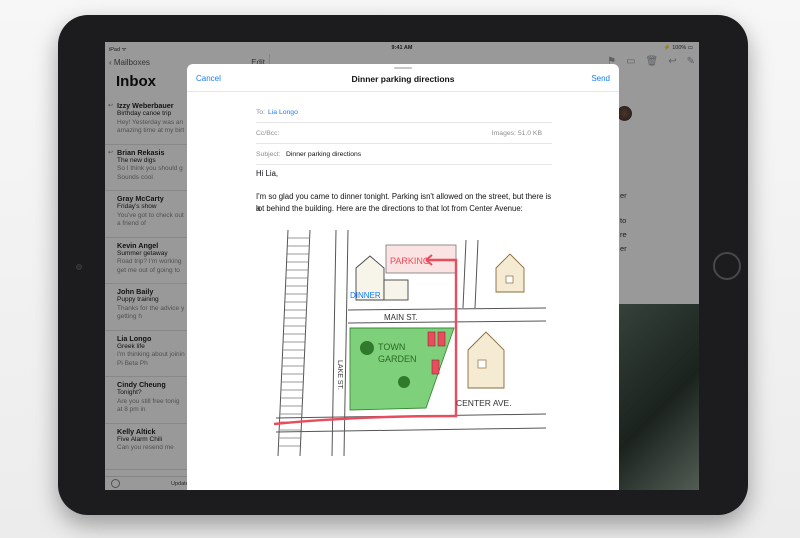 This screenshot has height=538, width=800. Describe the element at coordinates (404, 133) in the screenshot. I see `cc-bcc-field: Cc/Bcc: Images: 51.0 KB` at that location.